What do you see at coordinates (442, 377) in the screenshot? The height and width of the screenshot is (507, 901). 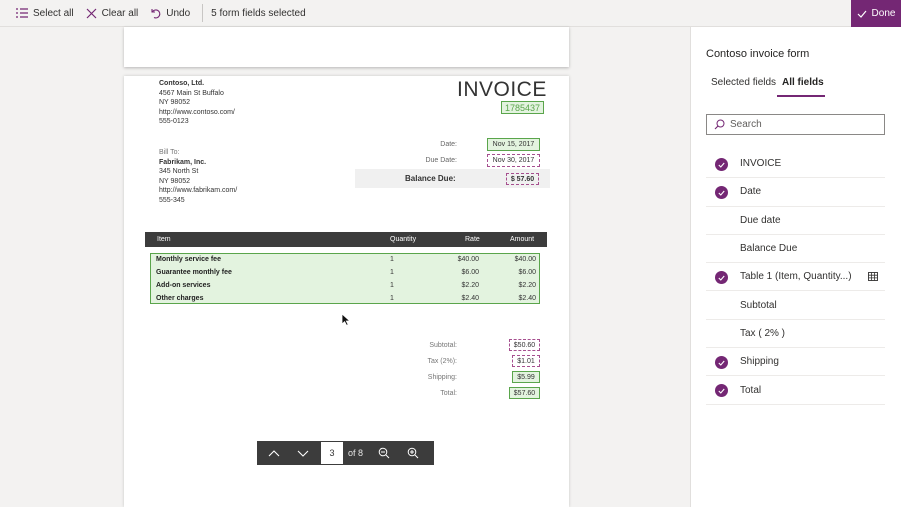 I see `shipping-label: Shipping:` at bounding box center [442, 377].